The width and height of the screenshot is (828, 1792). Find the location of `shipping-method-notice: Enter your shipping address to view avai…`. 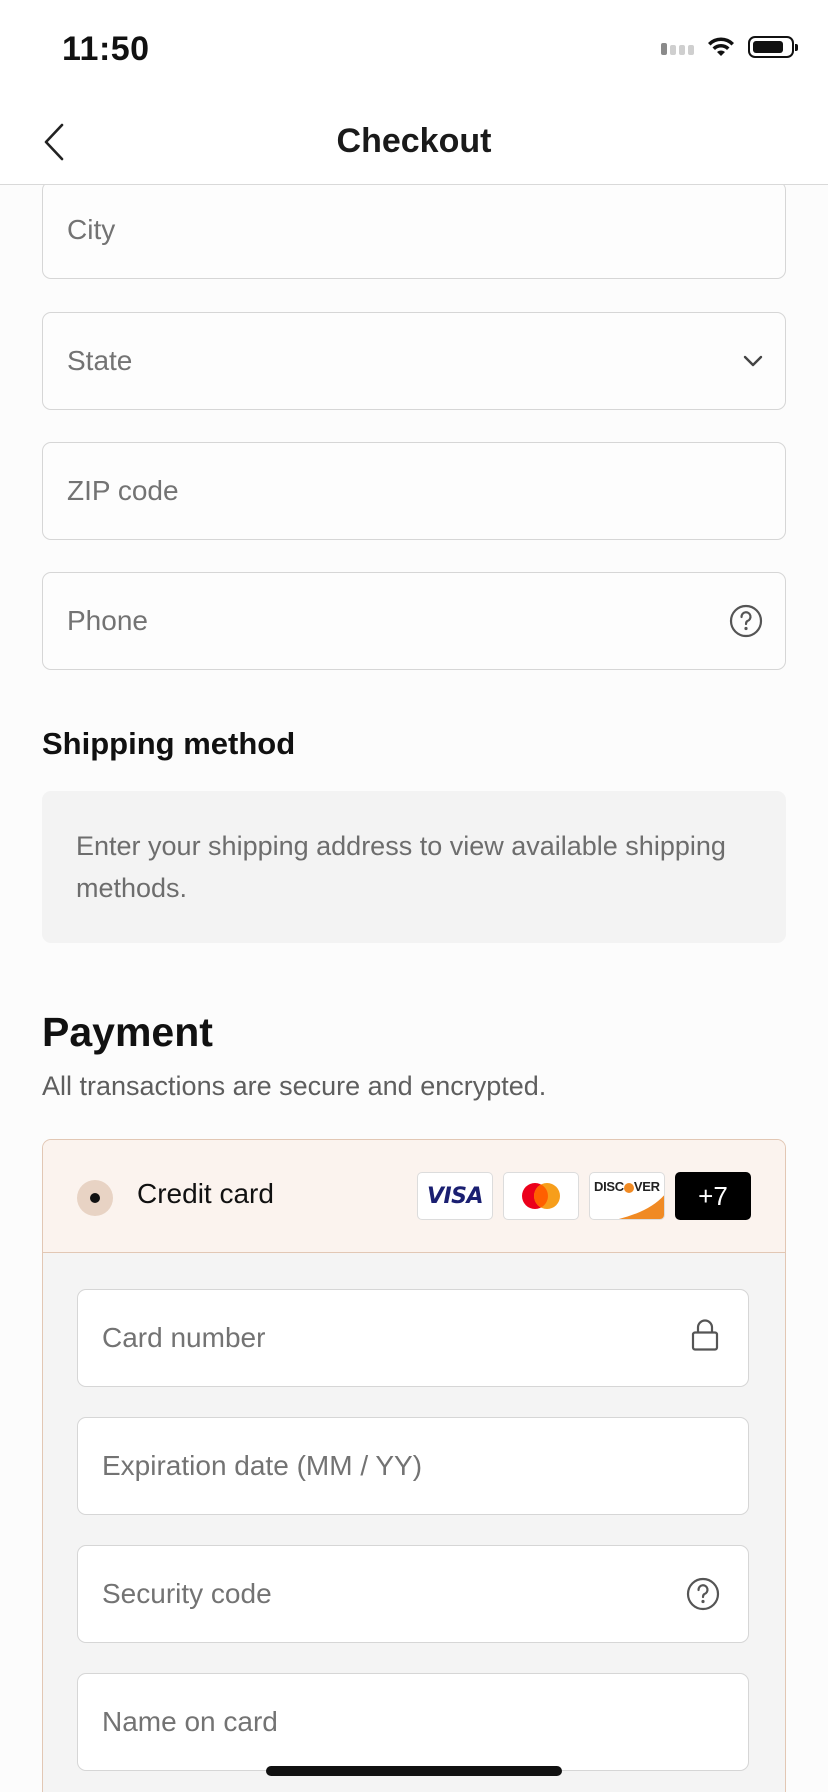

shipping-method-notice: Enter your shipping address to view avai… is located at coordinates (414, 867).